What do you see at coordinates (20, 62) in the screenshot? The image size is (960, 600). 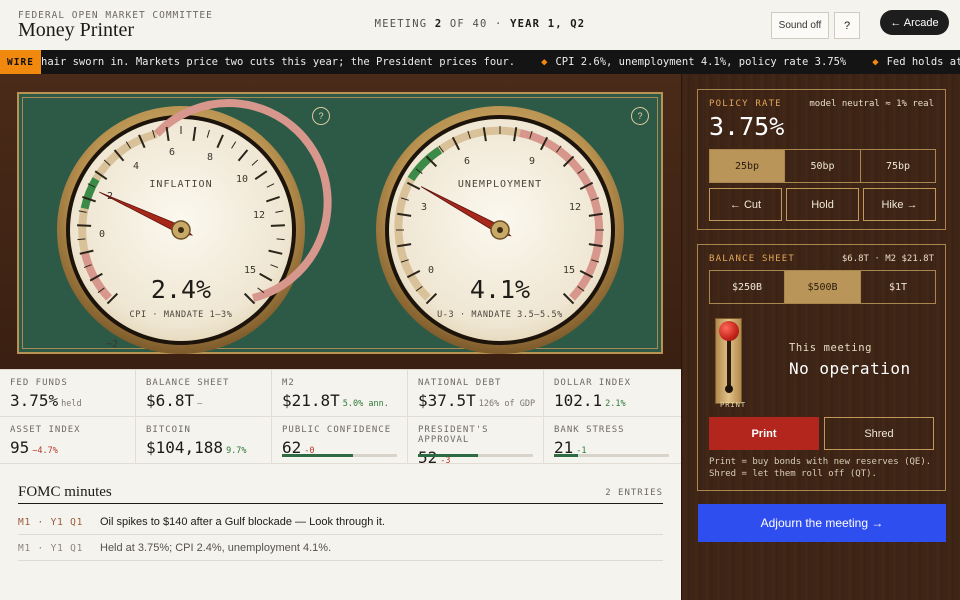 I see `wire-tag: WIRE` at bounding box center [20, 62].